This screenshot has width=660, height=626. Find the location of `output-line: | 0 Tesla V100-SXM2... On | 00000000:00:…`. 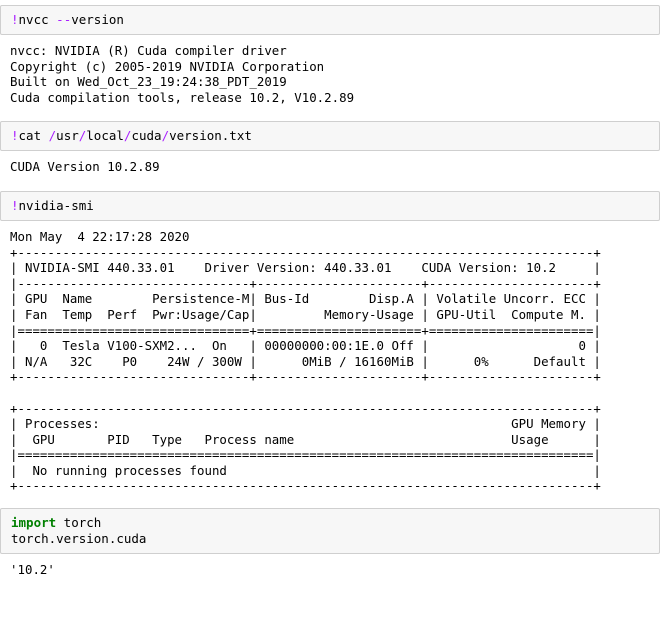

output-line: | 0 Tesla V100-SXM2... On | 00000000:00:… is located at coordinates (305, 346).